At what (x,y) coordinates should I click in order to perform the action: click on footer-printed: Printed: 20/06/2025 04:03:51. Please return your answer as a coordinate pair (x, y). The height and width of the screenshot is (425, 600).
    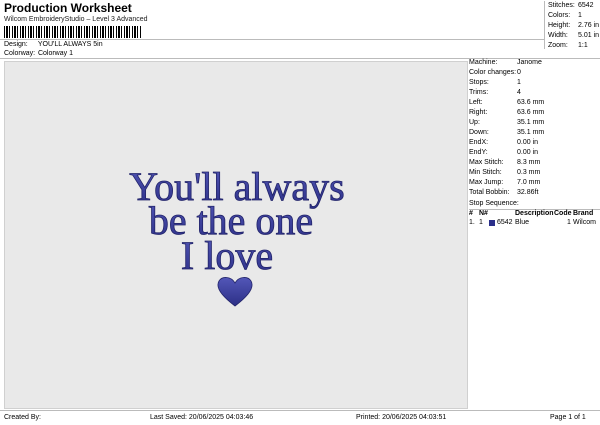
    Looking at the image, I should click on (401, 417).